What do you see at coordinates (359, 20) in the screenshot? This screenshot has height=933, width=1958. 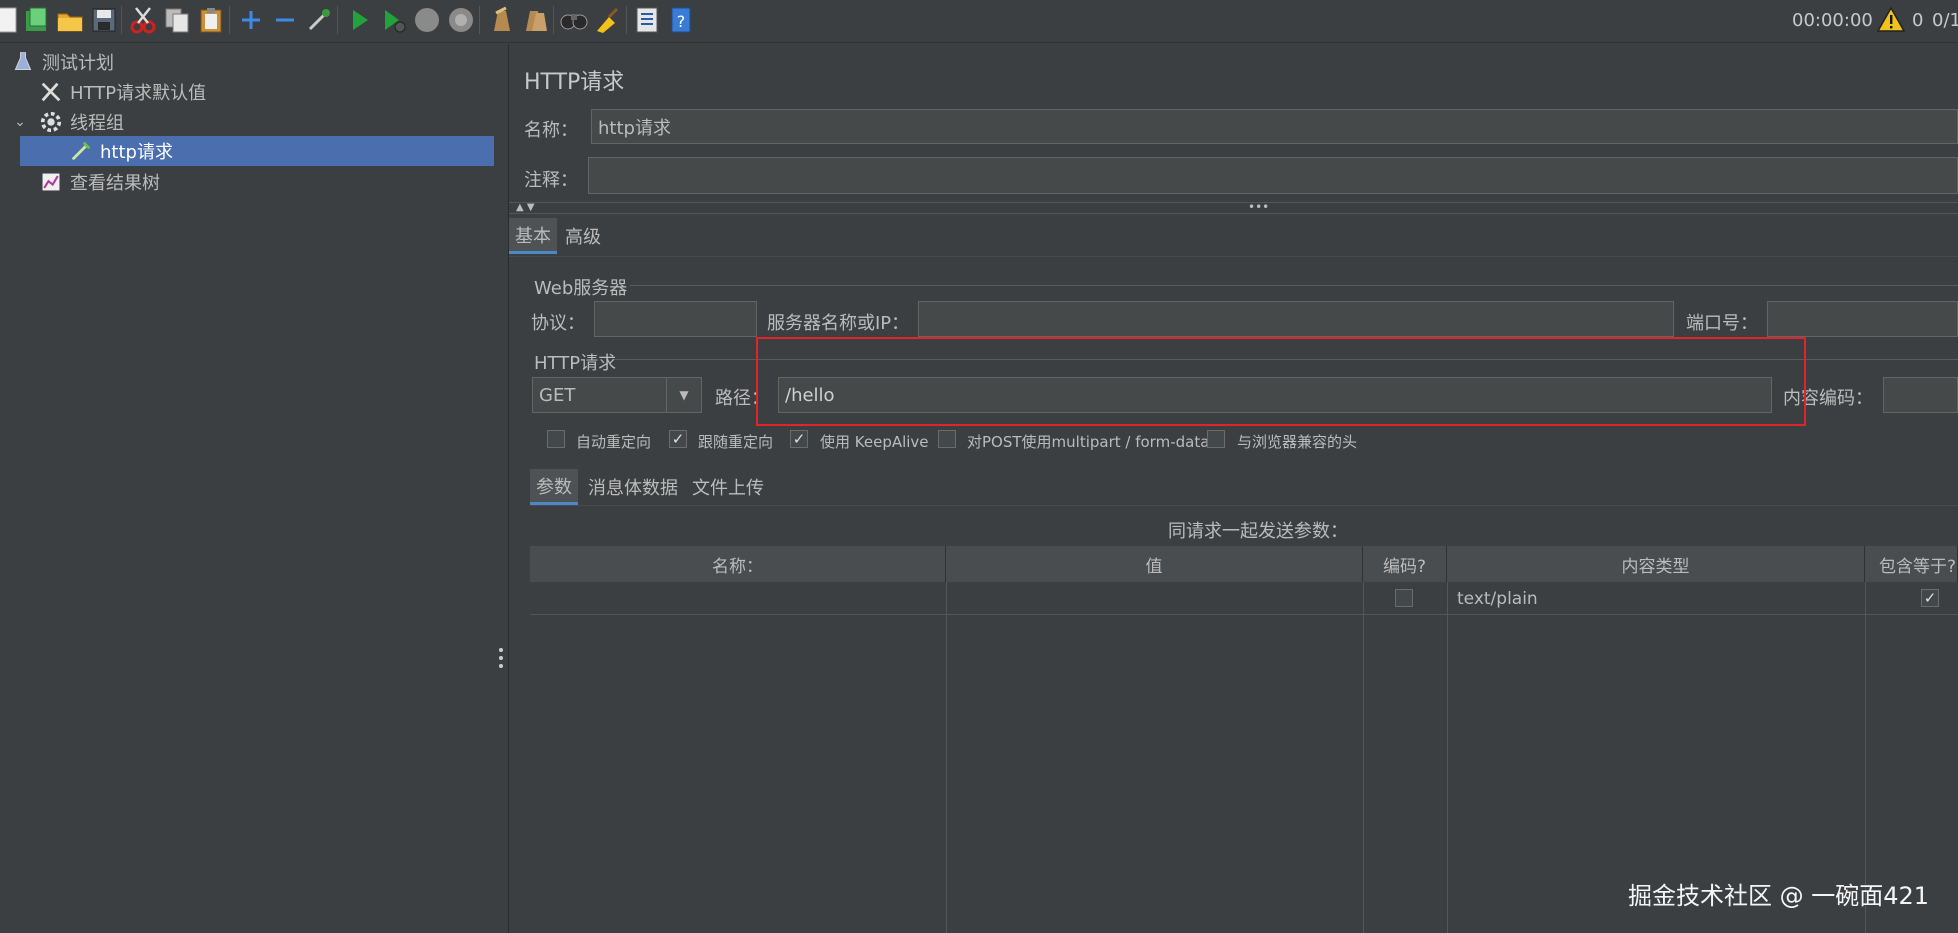 I see `start-icon` at bounding box center [359, 20].